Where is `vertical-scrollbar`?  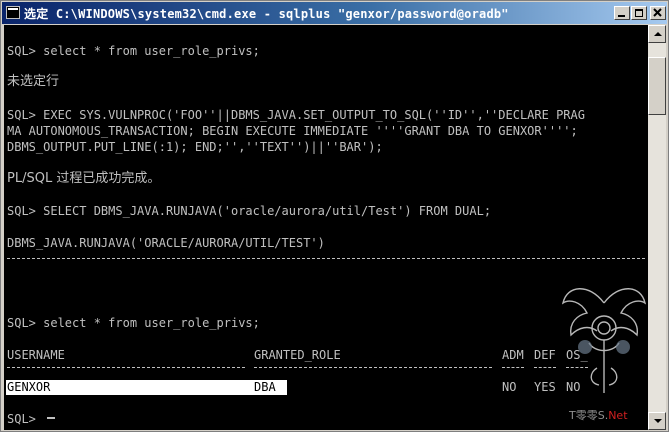 vertical-scrollbar is located at coordinates (657, 227).